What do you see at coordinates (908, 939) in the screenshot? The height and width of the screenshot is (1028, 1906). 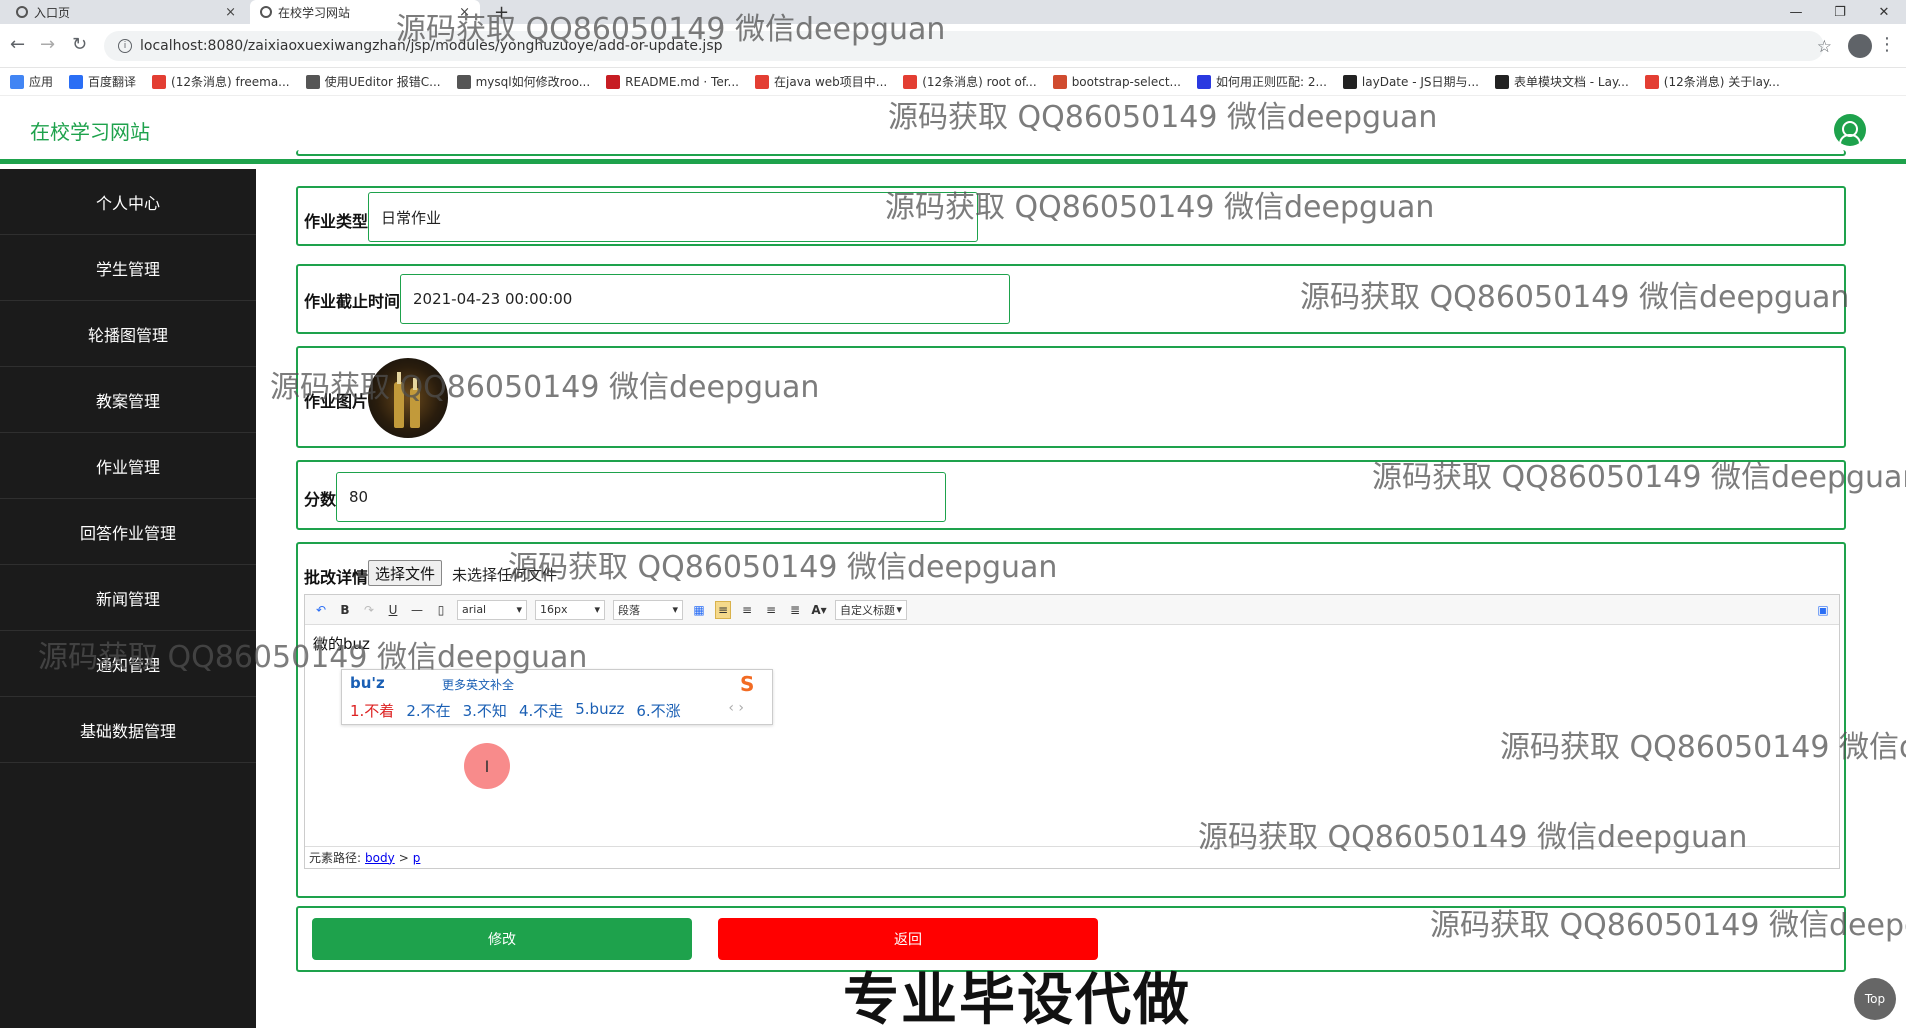 I see `back-button: 返回` at bounding box center [908, 939].